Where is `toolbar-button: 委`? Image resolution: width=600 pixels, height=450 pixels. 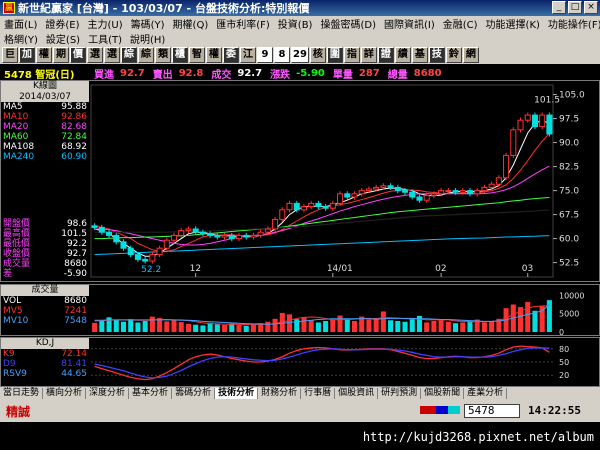 toolbar-button: 委 is located at coordinates (231, 55).